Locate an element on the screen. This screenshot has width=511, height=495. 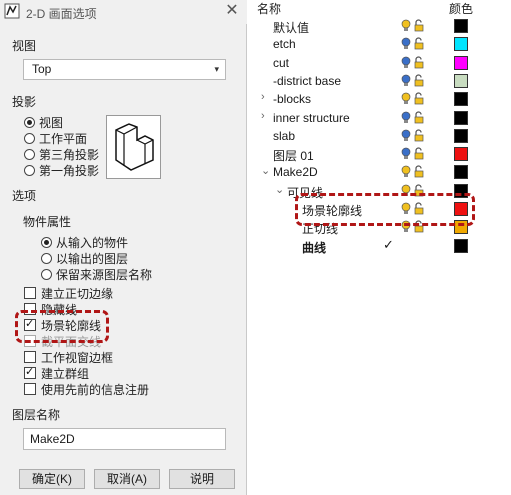
radio-cplane is located at coordinates (29, 138).